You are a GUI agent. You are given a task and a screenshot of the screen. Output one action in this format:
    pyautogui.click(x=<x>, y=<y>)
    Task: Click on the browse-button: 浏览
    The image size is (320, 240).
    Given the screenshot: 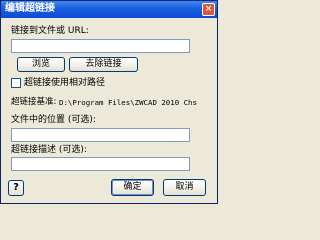 What is the action you would take?
    pyautogui.click(x=41, y=64)
    